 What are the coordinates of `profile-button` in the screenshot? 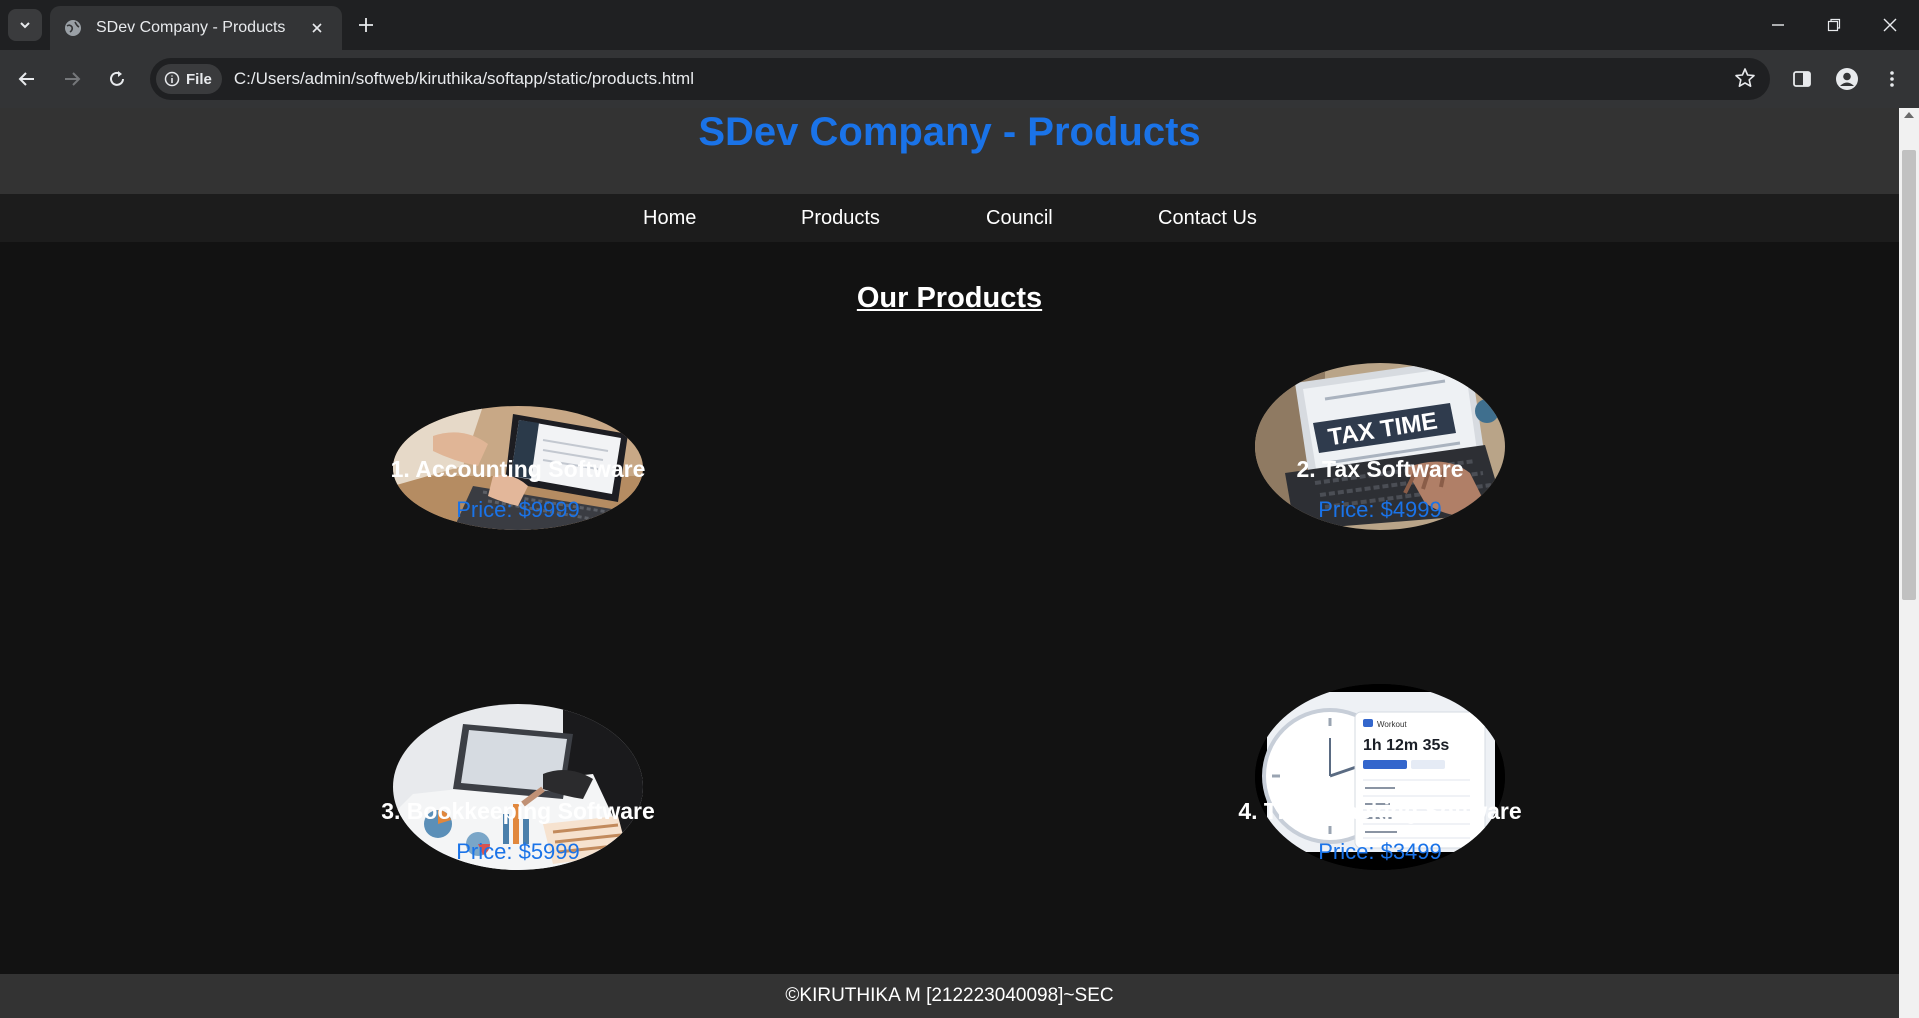 It's located at (1847, 79).